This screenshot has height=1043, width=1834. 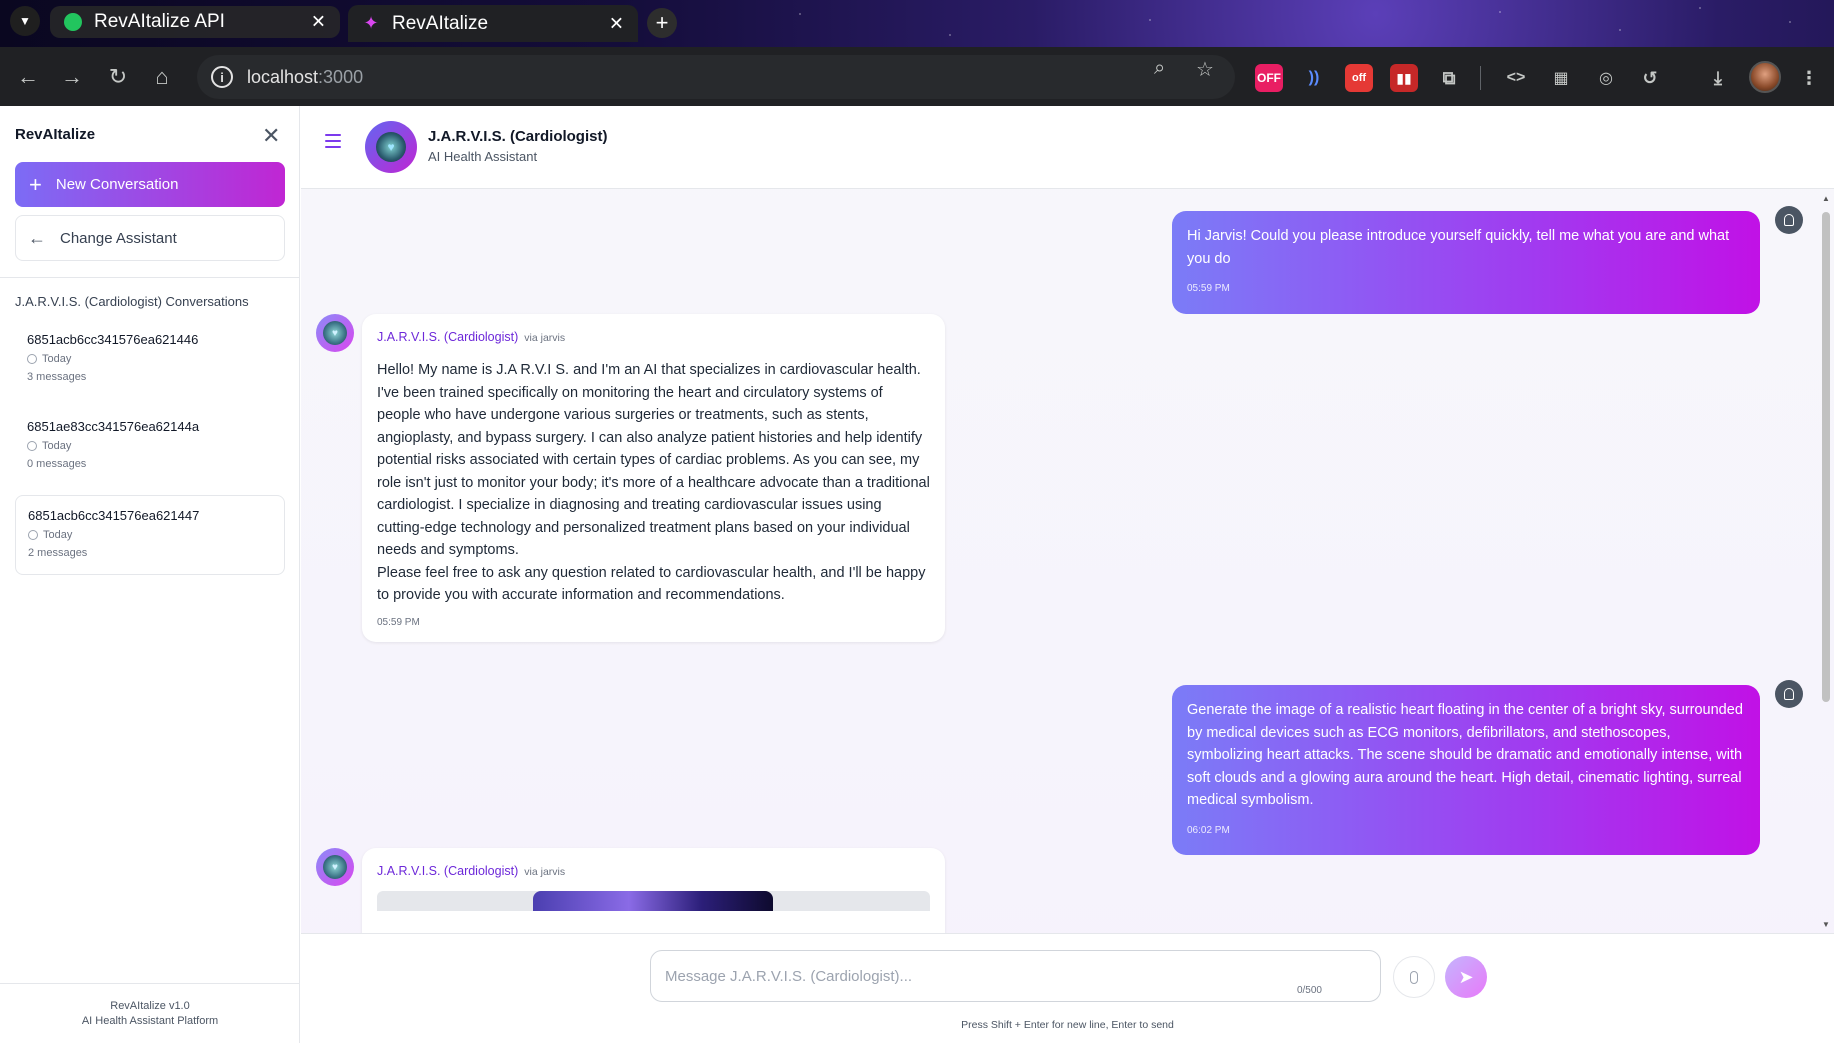 I want to click on profile-avatar, so click(x=1765, y=77).